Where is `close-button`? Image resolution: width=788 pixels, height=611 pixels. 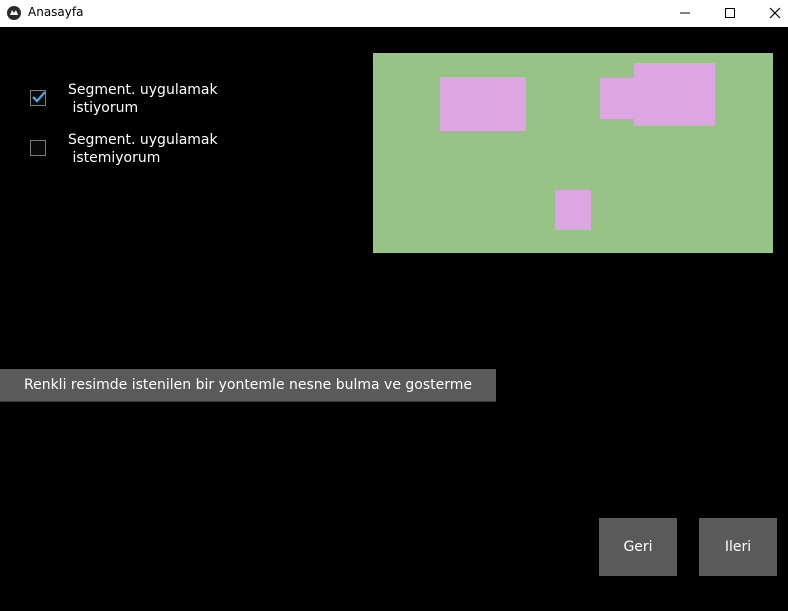 close-button is located at coordinates (770, 13).